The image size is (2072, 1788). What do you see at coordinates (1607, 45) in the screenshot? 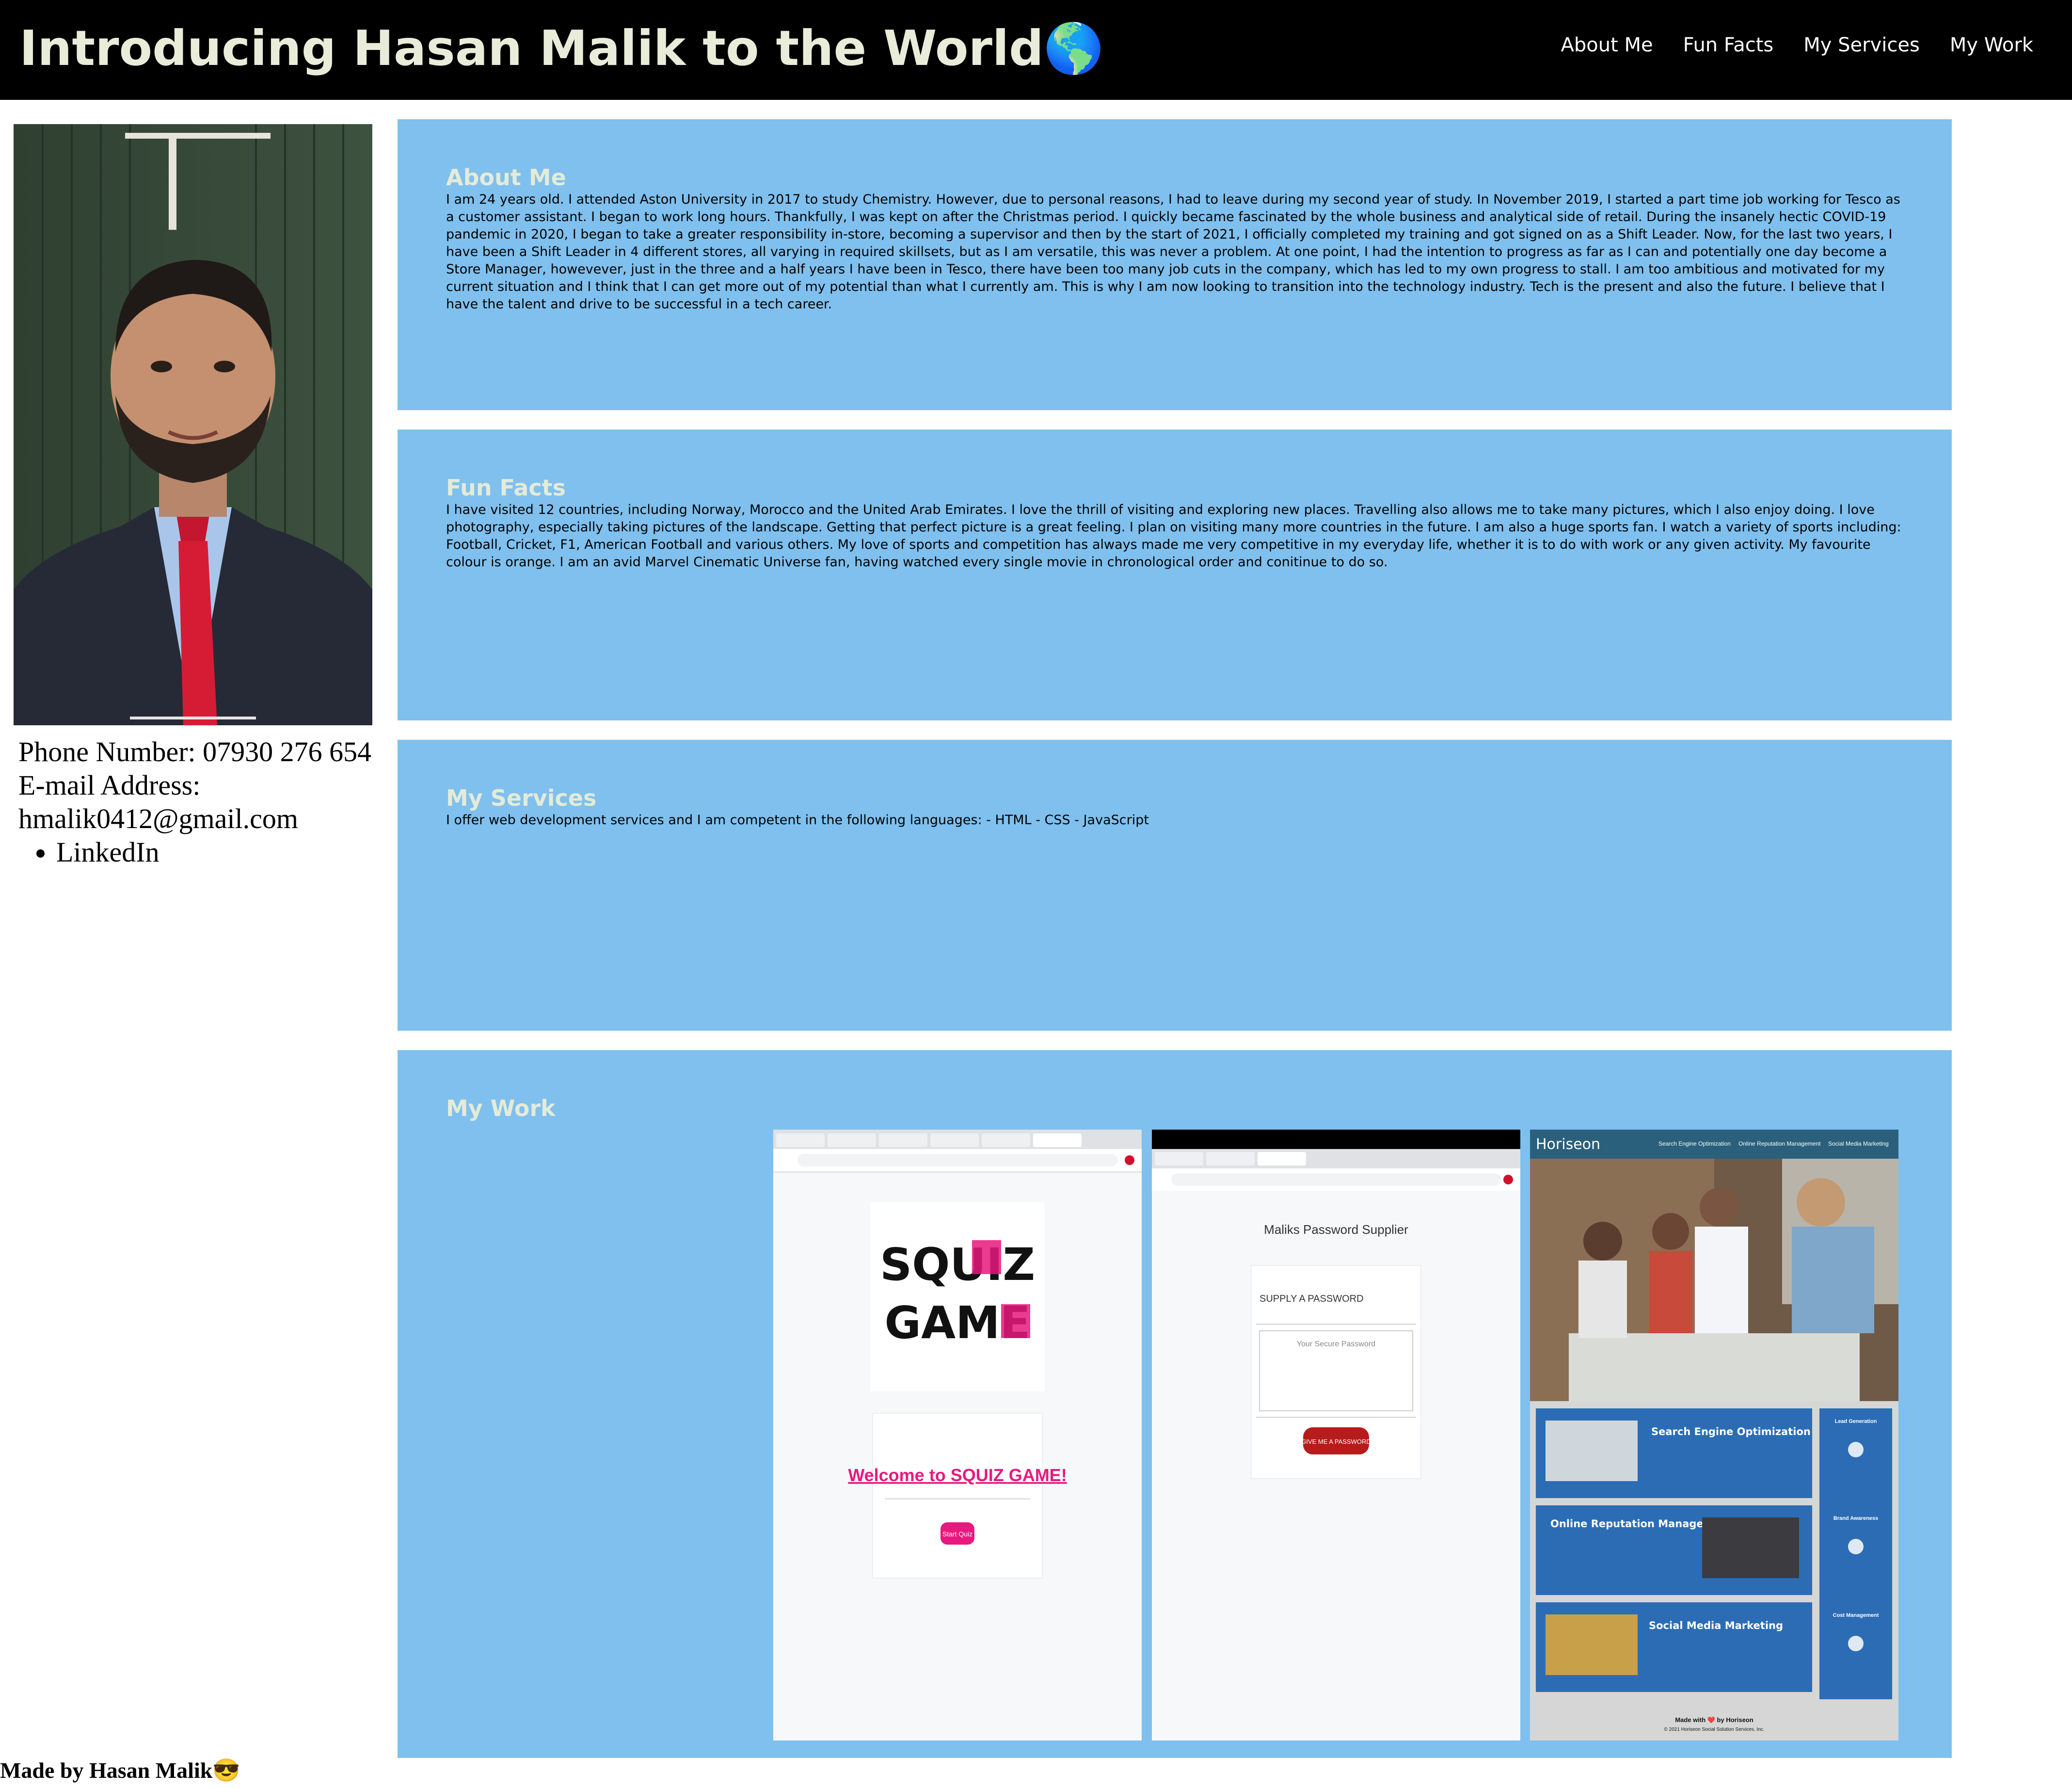
I see `nav-link-about-me: About Me` at bounding box center [1607, 45].